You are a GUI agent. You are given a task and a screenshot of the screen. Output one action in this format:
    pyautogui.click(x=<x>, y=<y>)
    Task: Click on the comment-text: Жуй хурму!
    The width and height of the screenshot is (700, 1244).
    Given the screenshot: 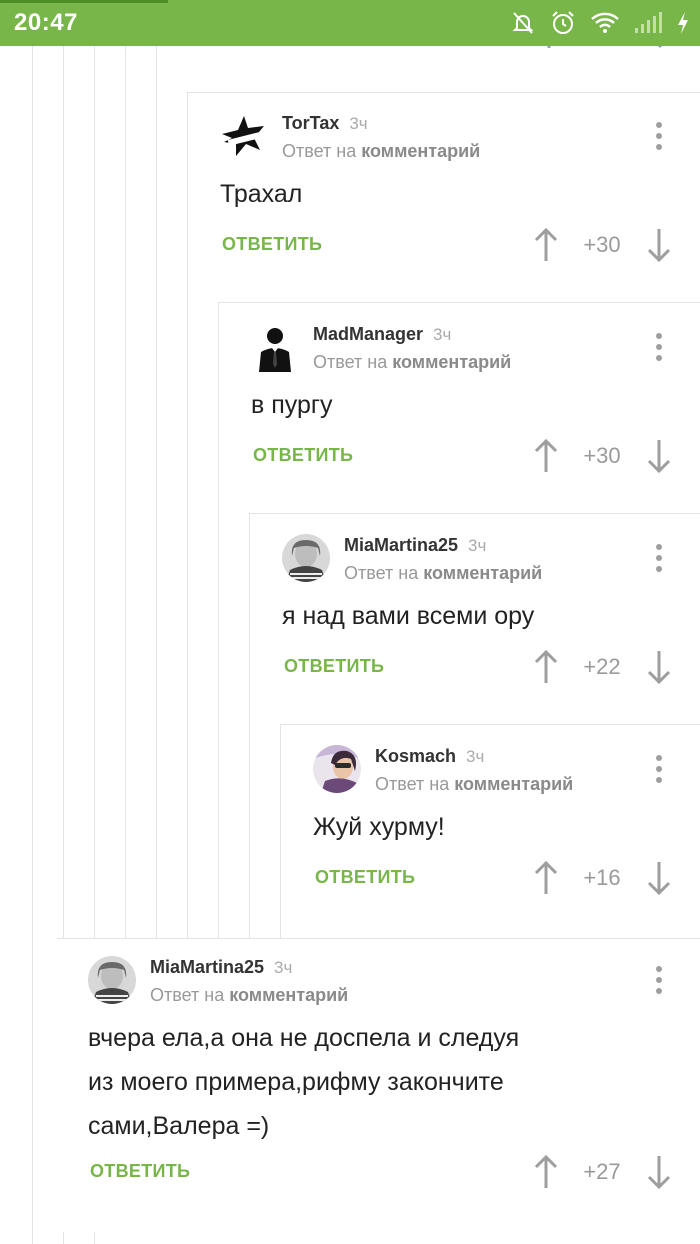 What is the action you would take?
    pyautogui.click(x=379, y=827)
    